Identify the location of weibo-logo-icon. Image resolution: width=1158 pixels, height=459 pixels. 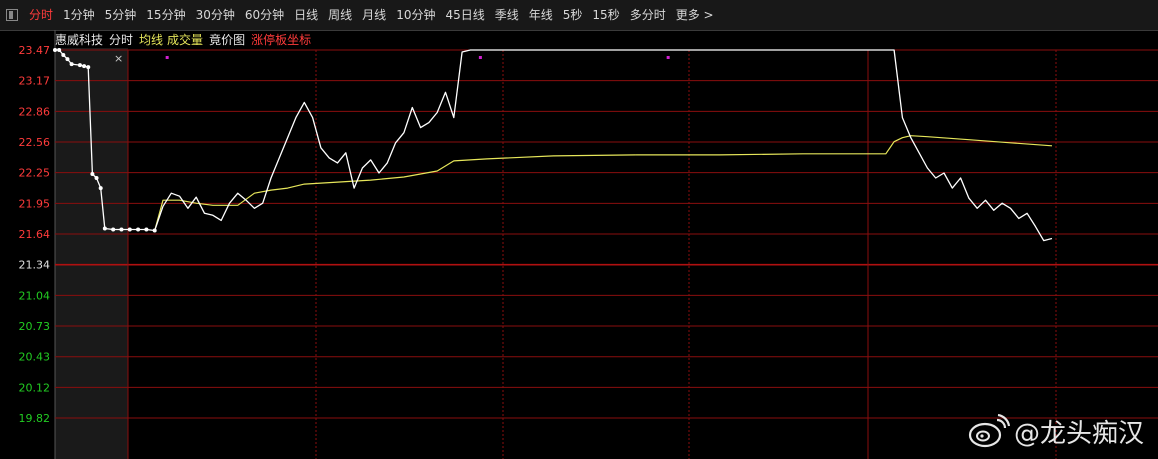
(989, 431).